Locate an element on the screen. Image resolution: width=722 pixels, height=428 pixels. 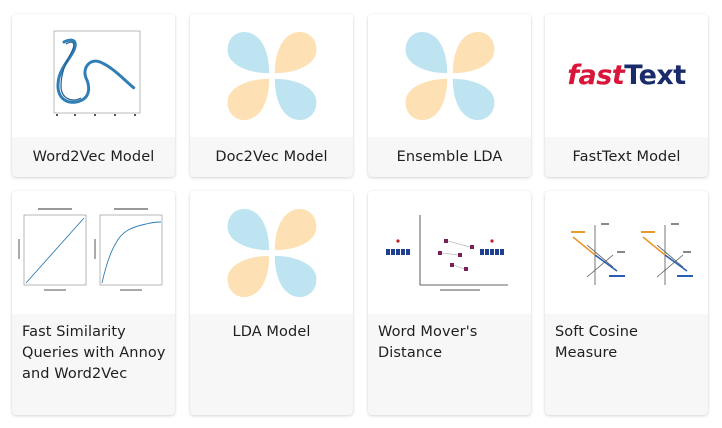
card-title: Word2Vec Model is located at coordinates (93, 156).